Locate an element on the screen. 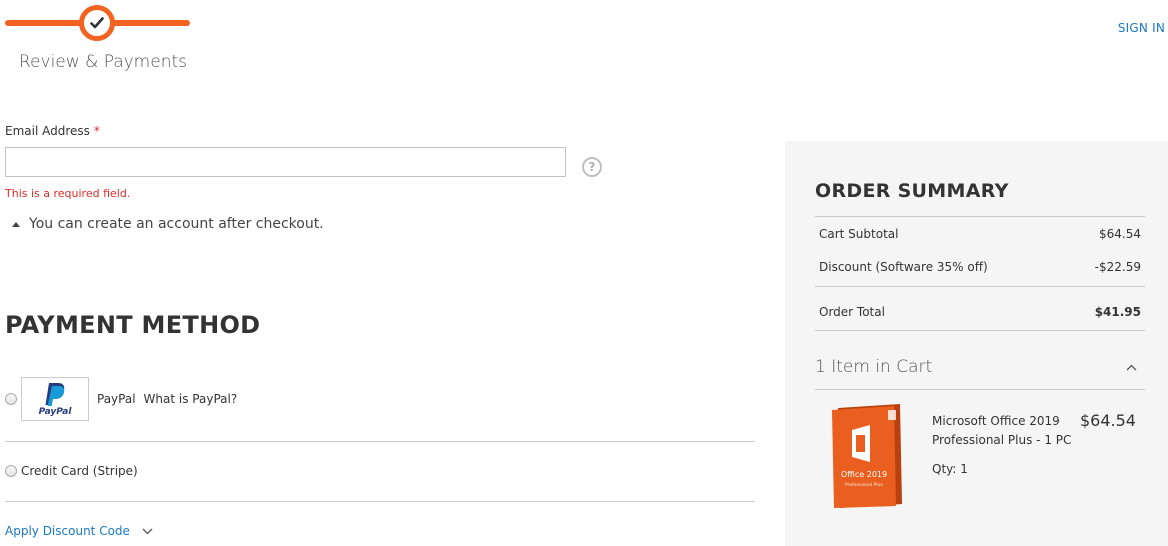  apply-discount-link: Apply Discount Code is located at coordinates (79, 531).